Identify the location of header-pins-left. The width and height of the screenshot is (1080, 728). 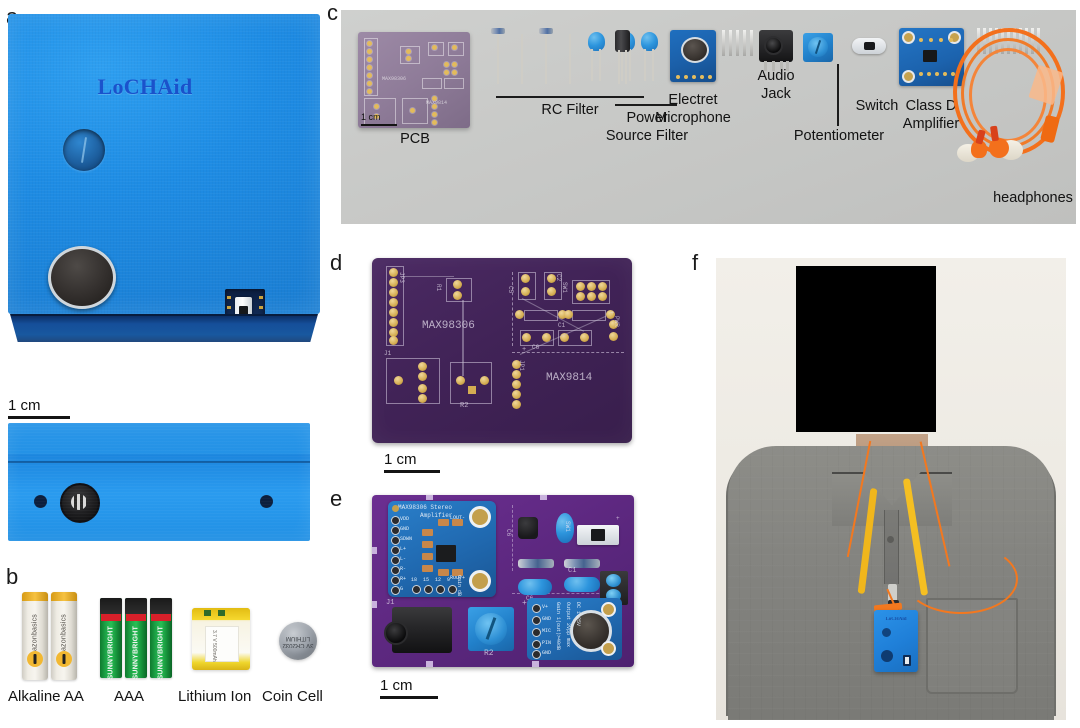
(739, 44).